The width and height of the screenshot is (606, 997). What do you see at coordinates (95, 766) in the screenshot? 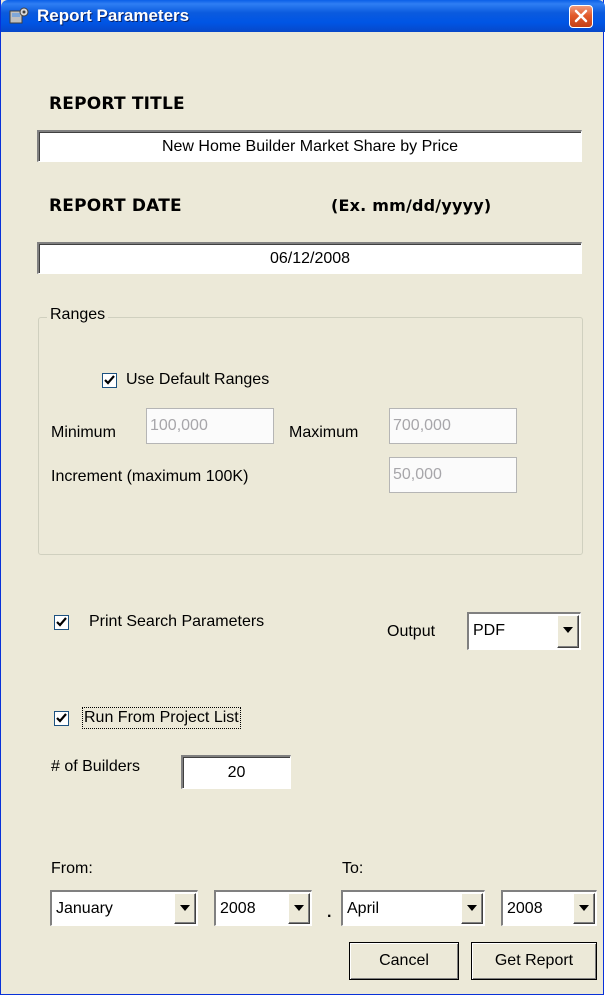
I see `number-of-builders-label: # of Builders` at bounding box center [95, 766].